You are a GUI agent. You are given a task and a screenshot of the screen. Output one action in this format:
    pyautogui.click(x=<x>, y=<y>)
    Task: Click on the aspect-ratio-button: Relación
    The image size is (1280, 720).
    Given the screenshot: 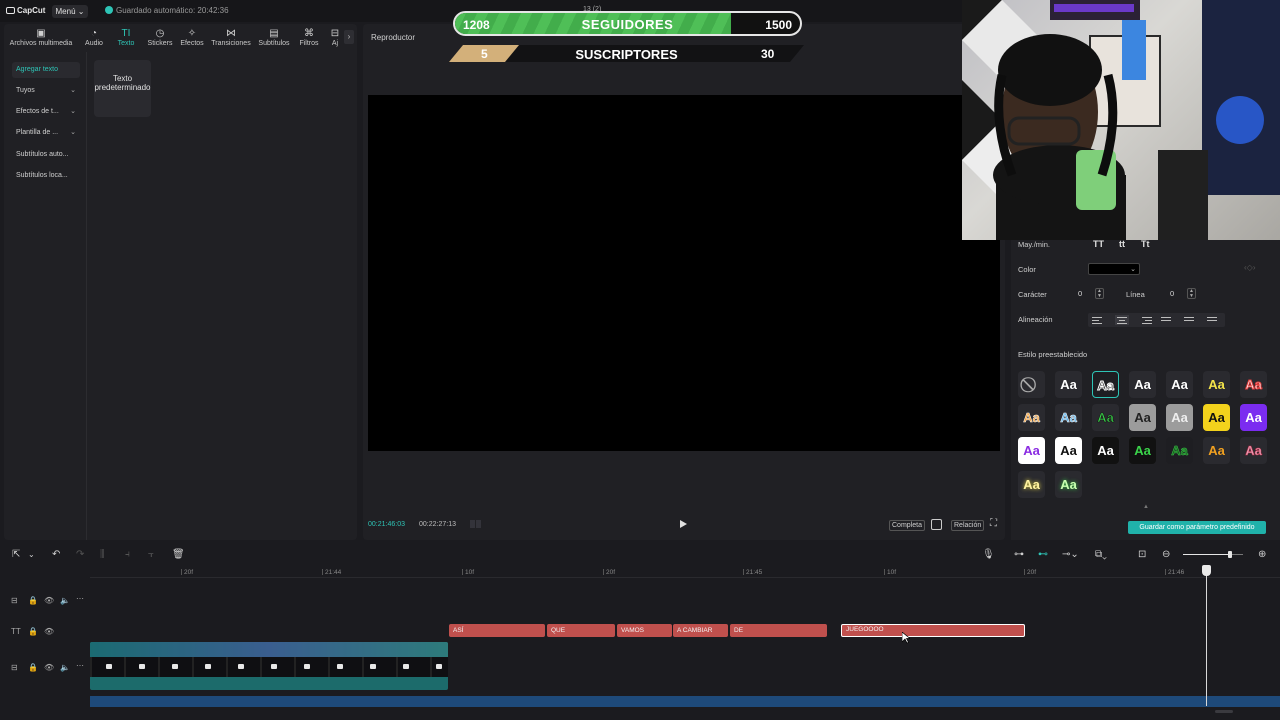 What is the action you would take?
    pyautogui.click(x=968, y=525)
    